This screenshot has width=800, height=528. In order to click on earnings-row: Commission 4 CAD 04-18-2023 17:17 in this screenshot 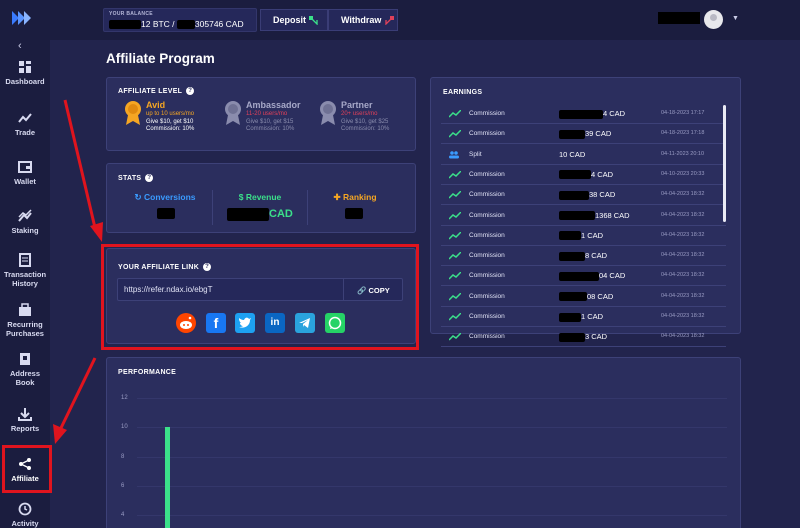, I will do `click(583, 114)`.